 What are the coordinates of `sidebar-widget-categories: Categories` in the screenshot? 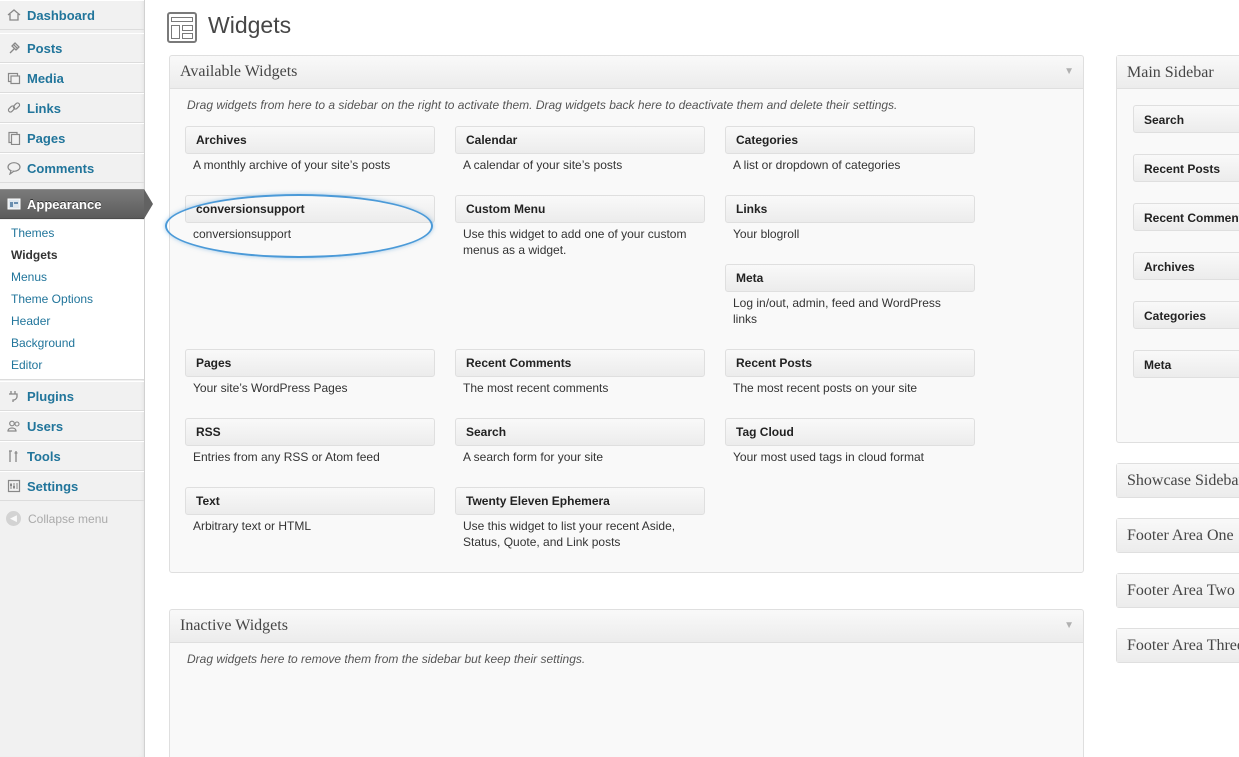 It's located at (1186, 315).